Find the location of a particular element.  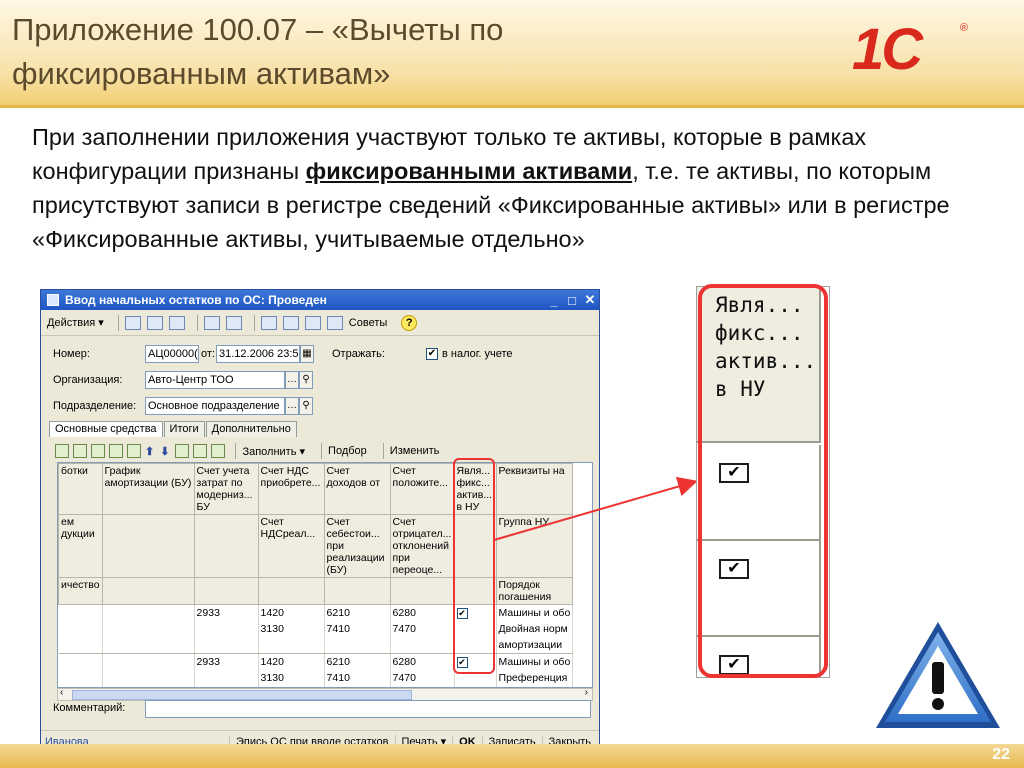

warning-icon is located at coordinates (938, 675).